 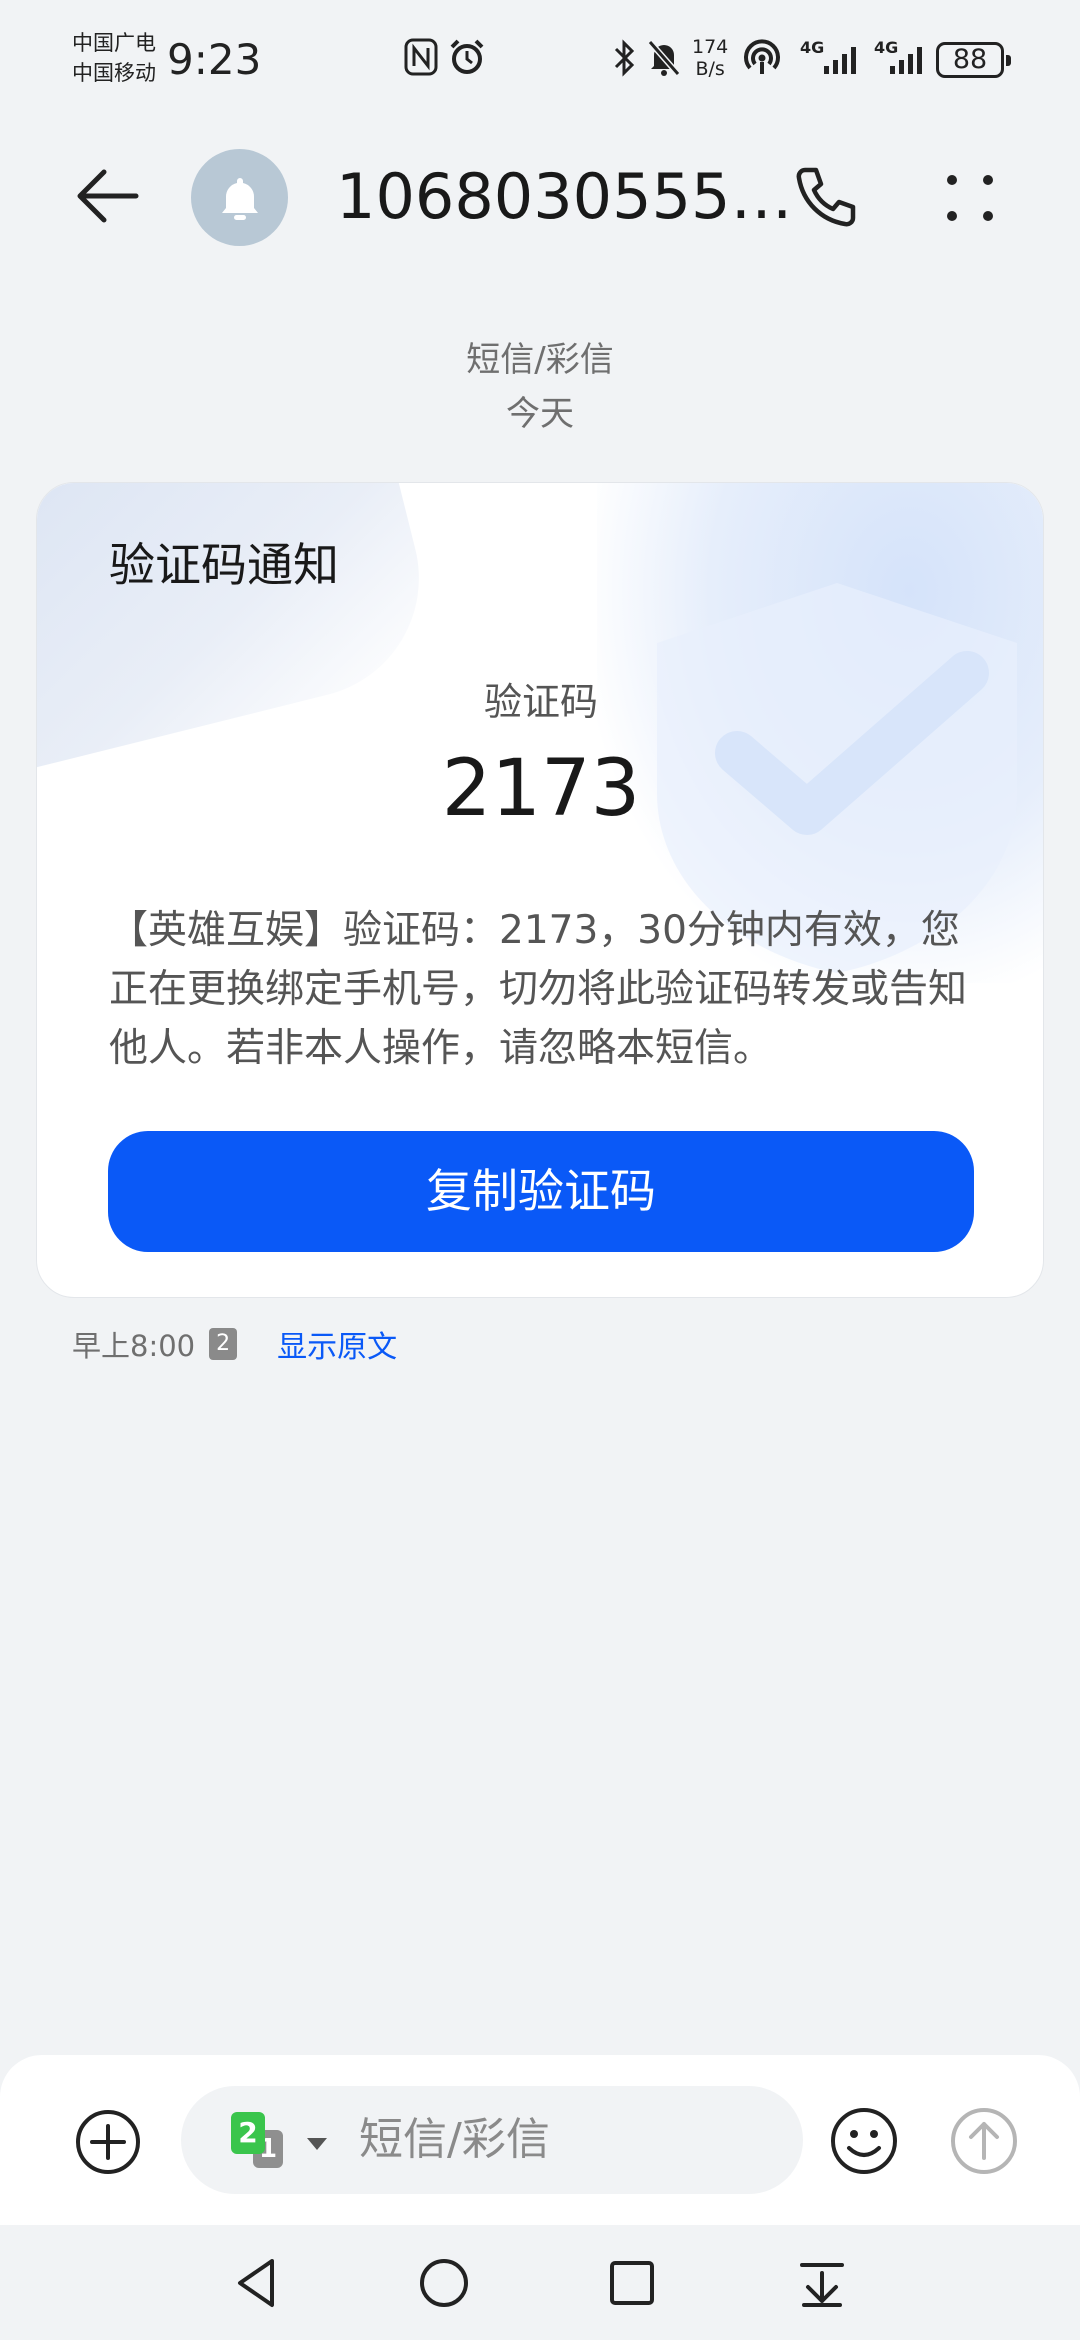 I want to click on card-decoration, so click(x=241, y=628).